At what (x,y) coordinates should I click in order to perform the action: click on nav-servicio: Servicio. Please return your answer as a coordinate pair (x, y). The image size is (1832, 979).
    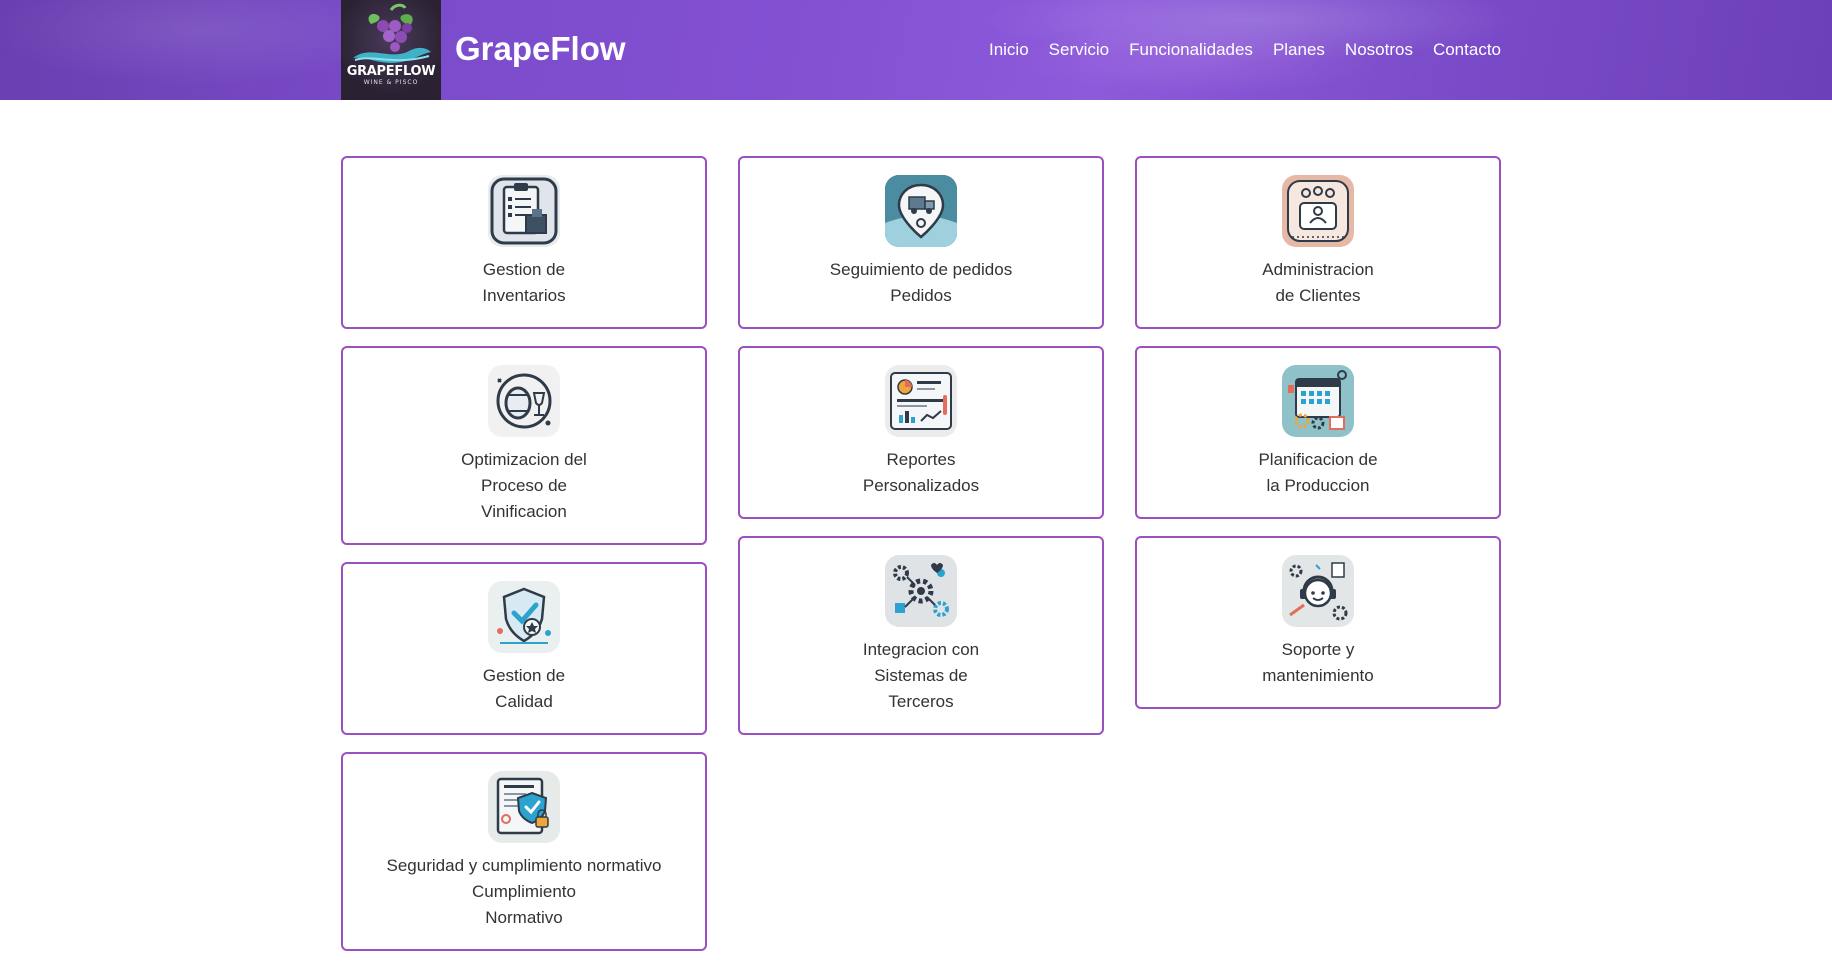
    Looking at the image, I should click on (1079, 50).